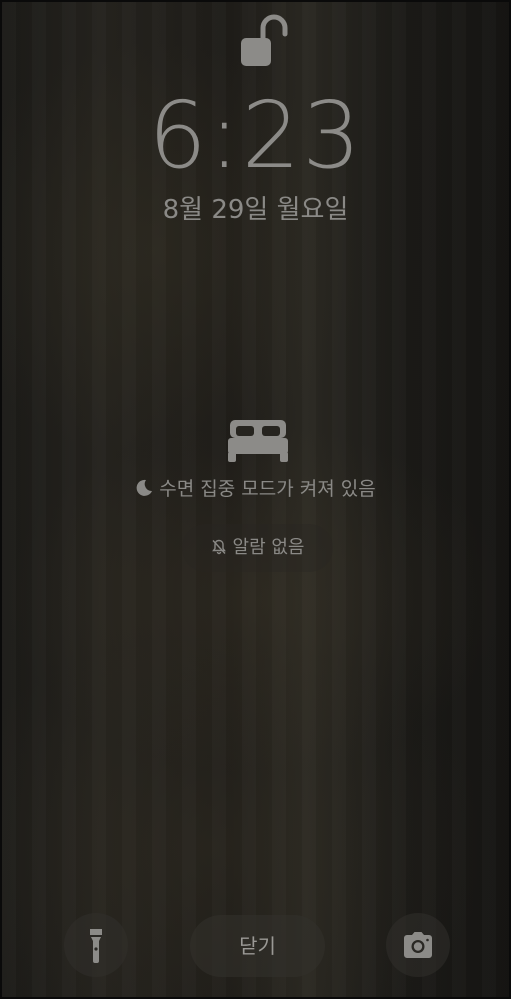 Image resolution: width=511 pixels, height=999 pixels. Describe the element at coordinates (258, 441) in the screenshot. I see `bed-icon` at that location.